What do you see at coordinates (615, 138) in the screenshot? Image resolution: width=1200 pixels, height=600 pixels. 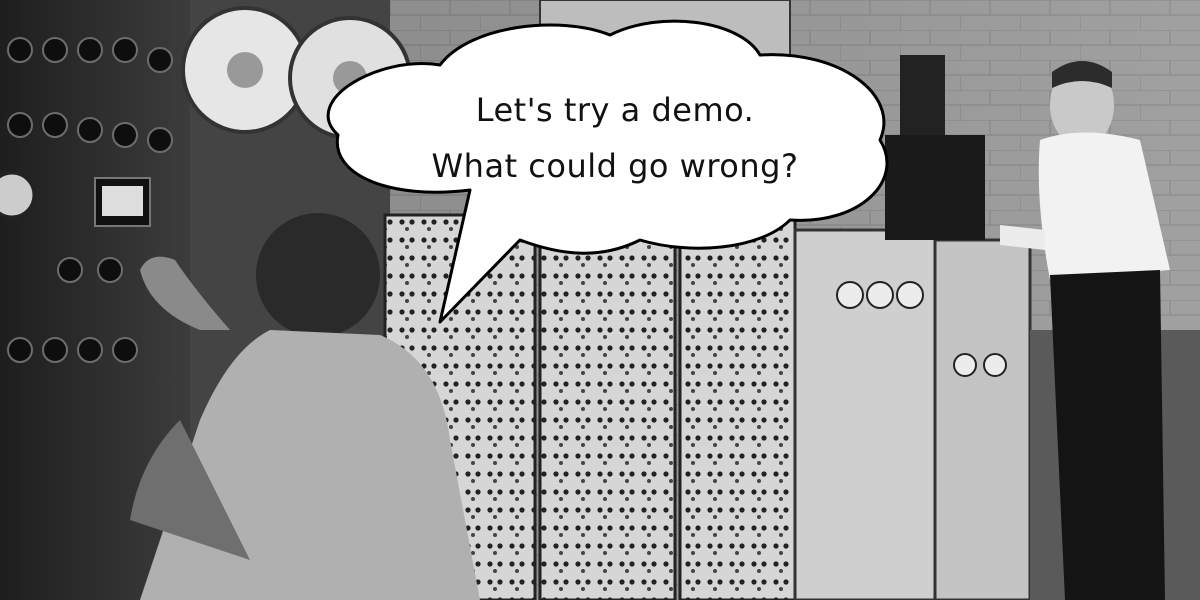 I see `speech-bubble-text: Let's try a demo. What could go wrong?` at bounding box center [615, 138].